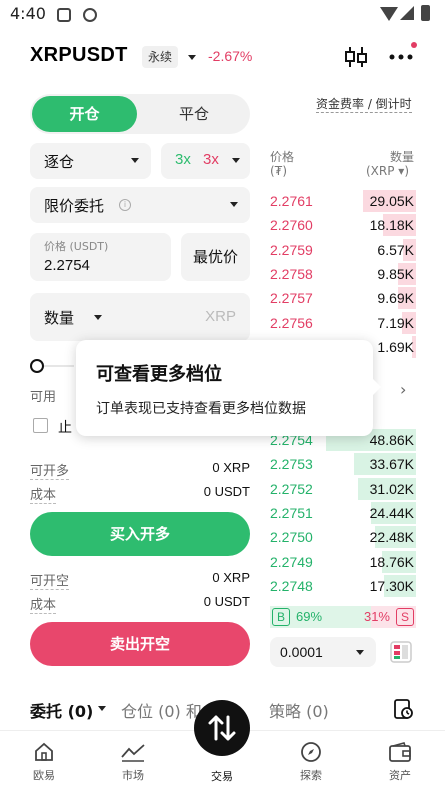 The width and height of the screenshot is (445, 792). What do you see at coordinates (400, 752) in the screenshot?
I see `wallet-icon` at bounding box center [400, 752].